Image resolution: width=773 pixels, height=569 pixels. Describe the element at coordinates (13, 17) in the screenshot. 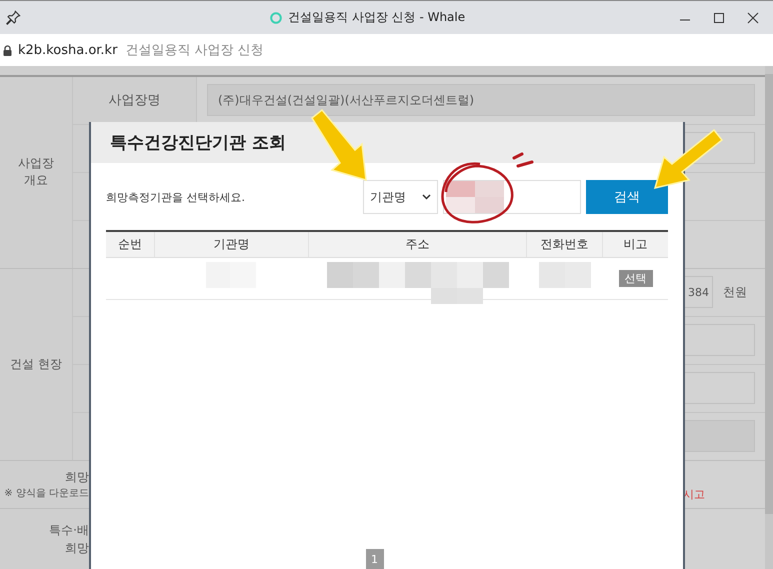

I see `pin-icon` at that location.